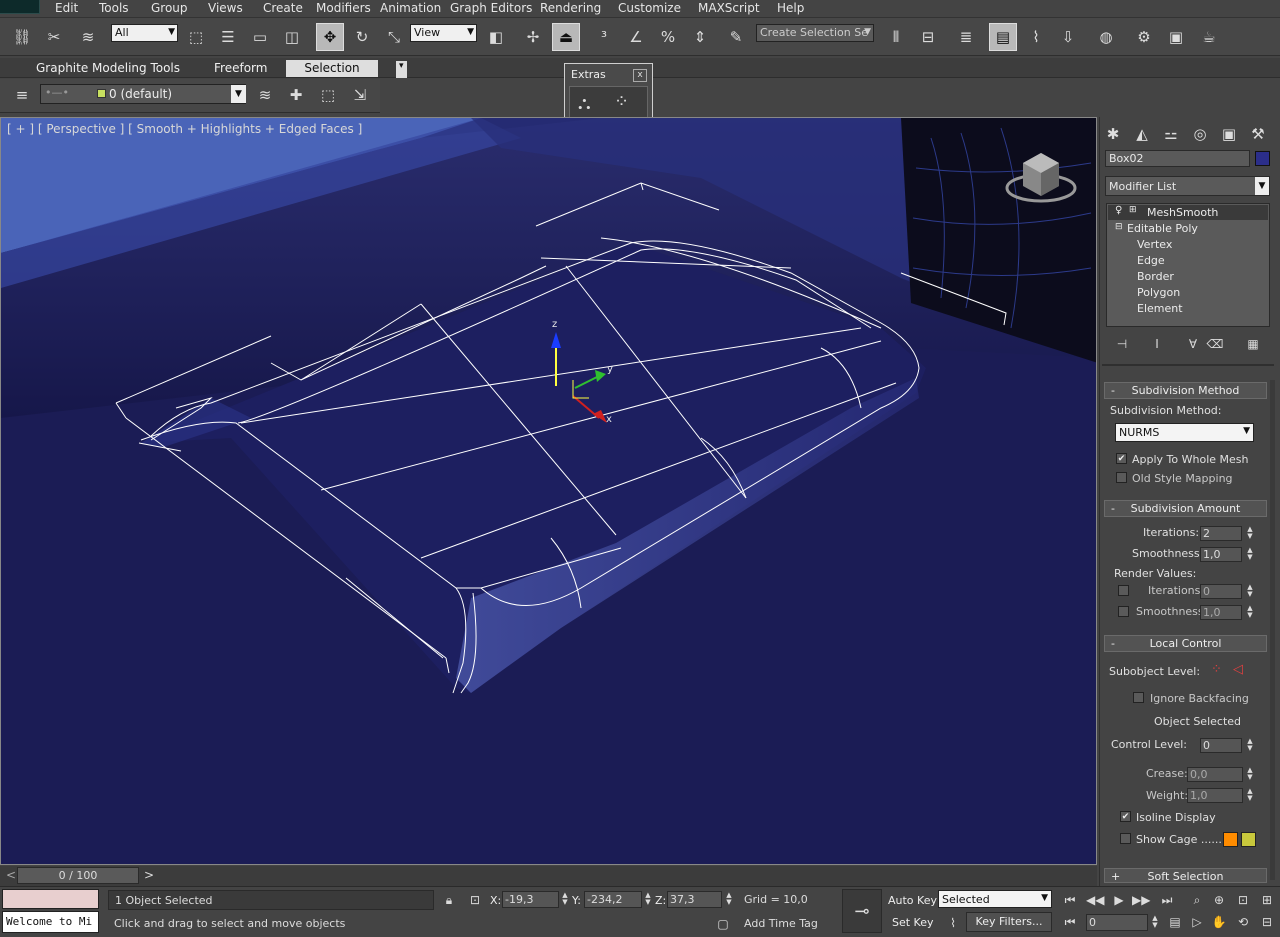 Image resolution: width=1280 pixels, height=937 pixels. Describe the element at coordinates (196, 37) in the screenshot. I see `select-object-icon: ⬚` at that location.